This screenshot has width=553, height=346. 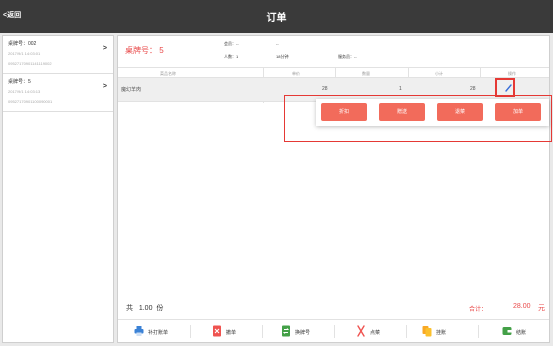 What do you see at coordinates (478, 310) in the screenshot?
I see `total-label: 合计：` at bounding box center [478, 310].